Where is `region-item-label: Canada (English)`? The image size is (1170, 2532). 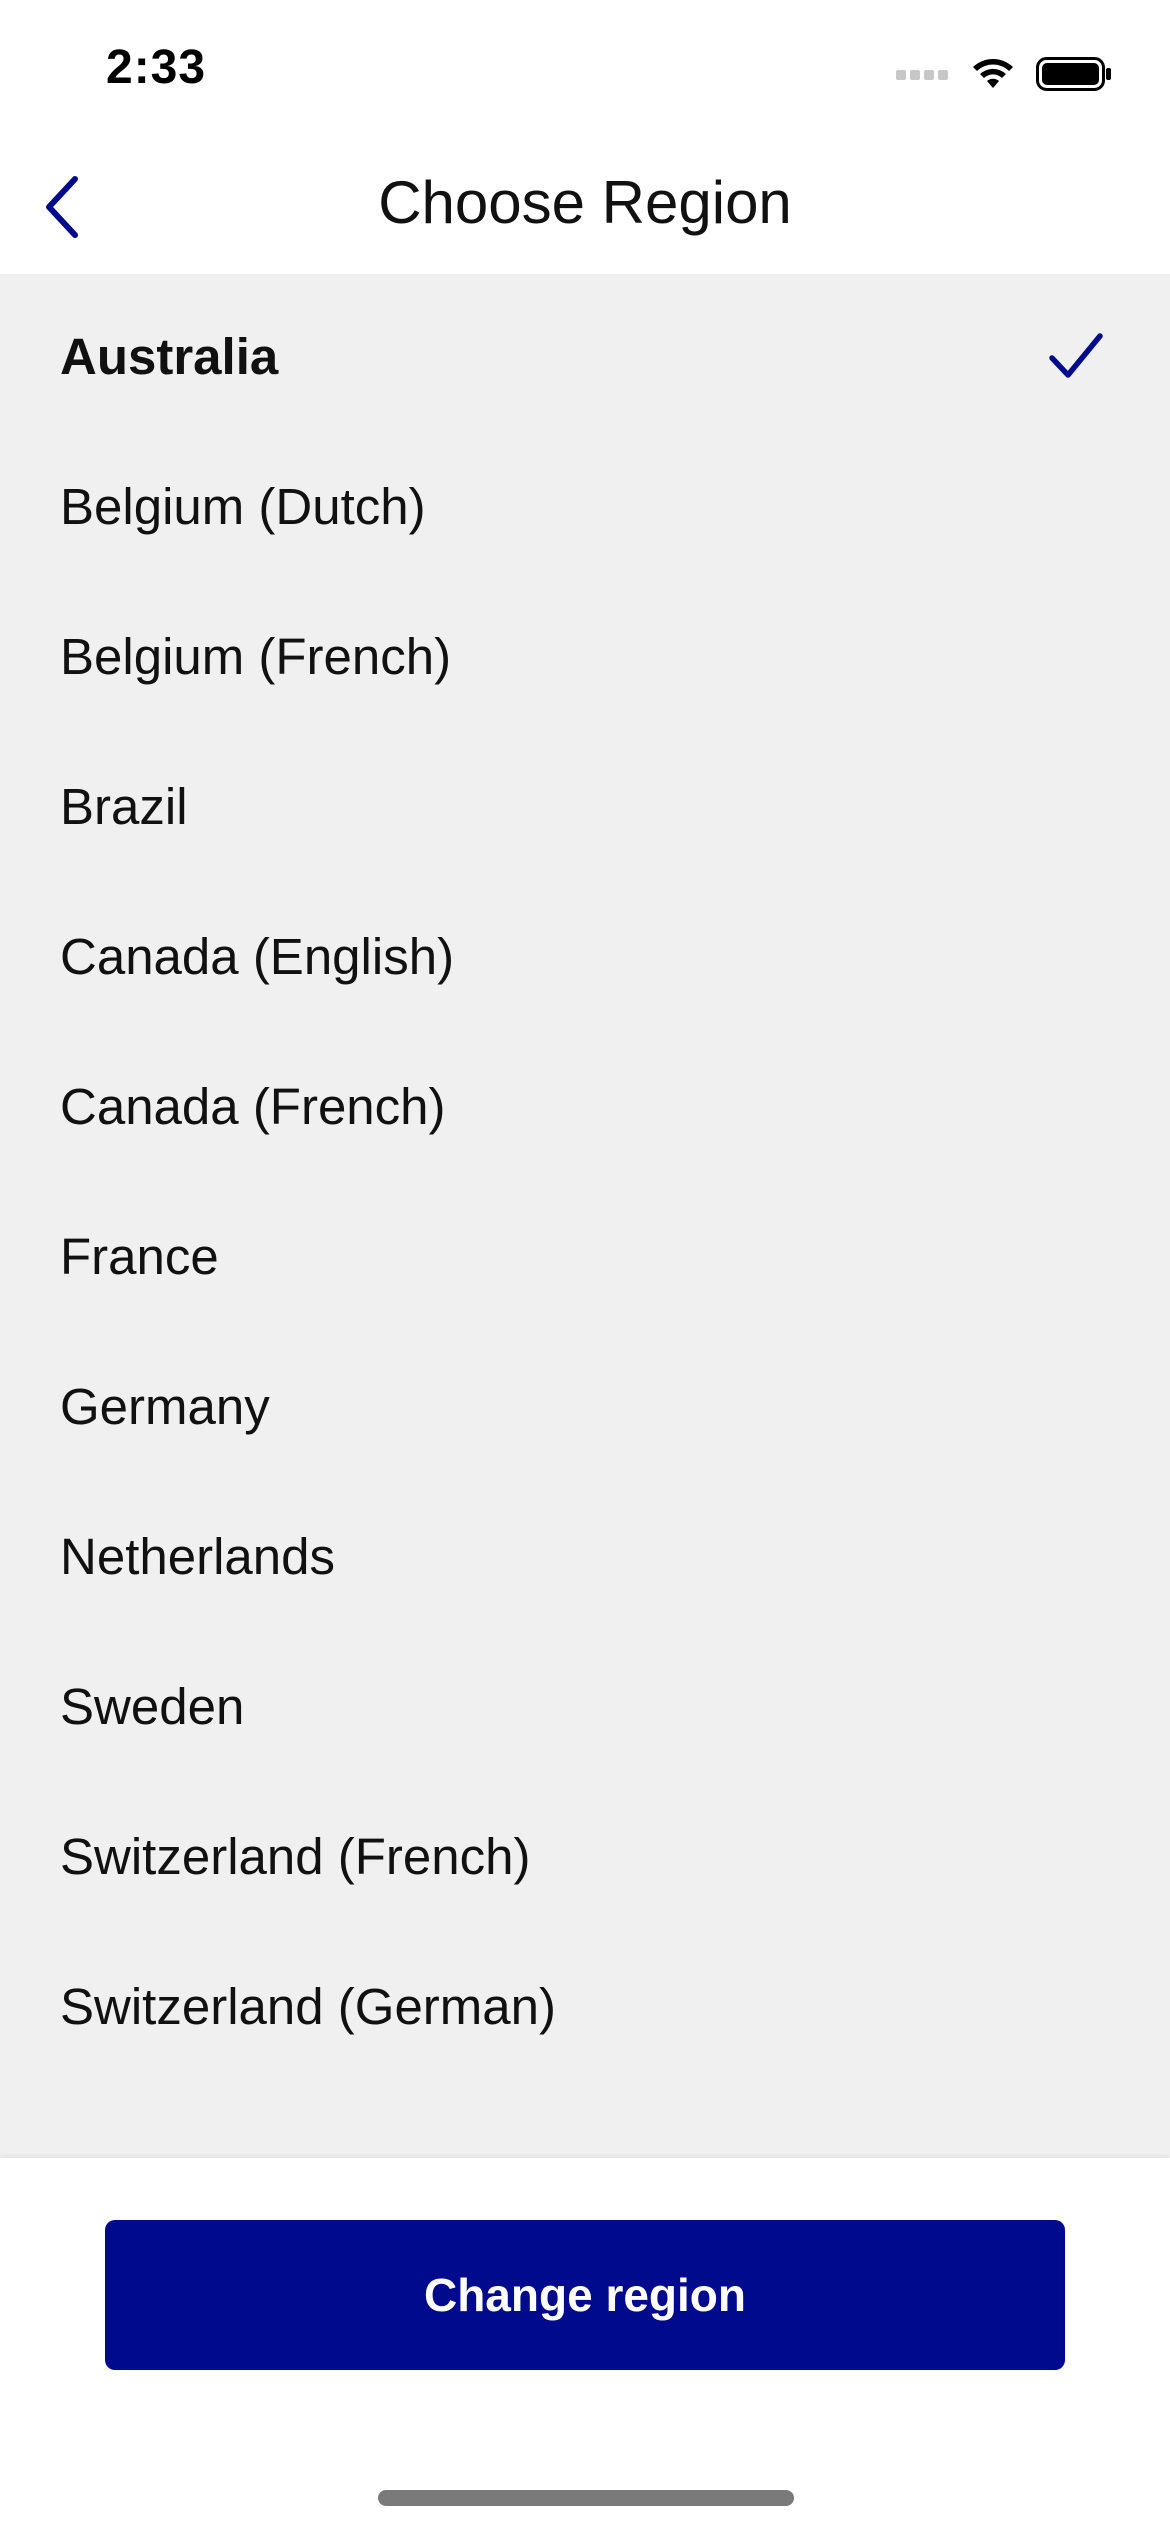 region-item-label: Canada (English) is located at coordinates (257, 956).